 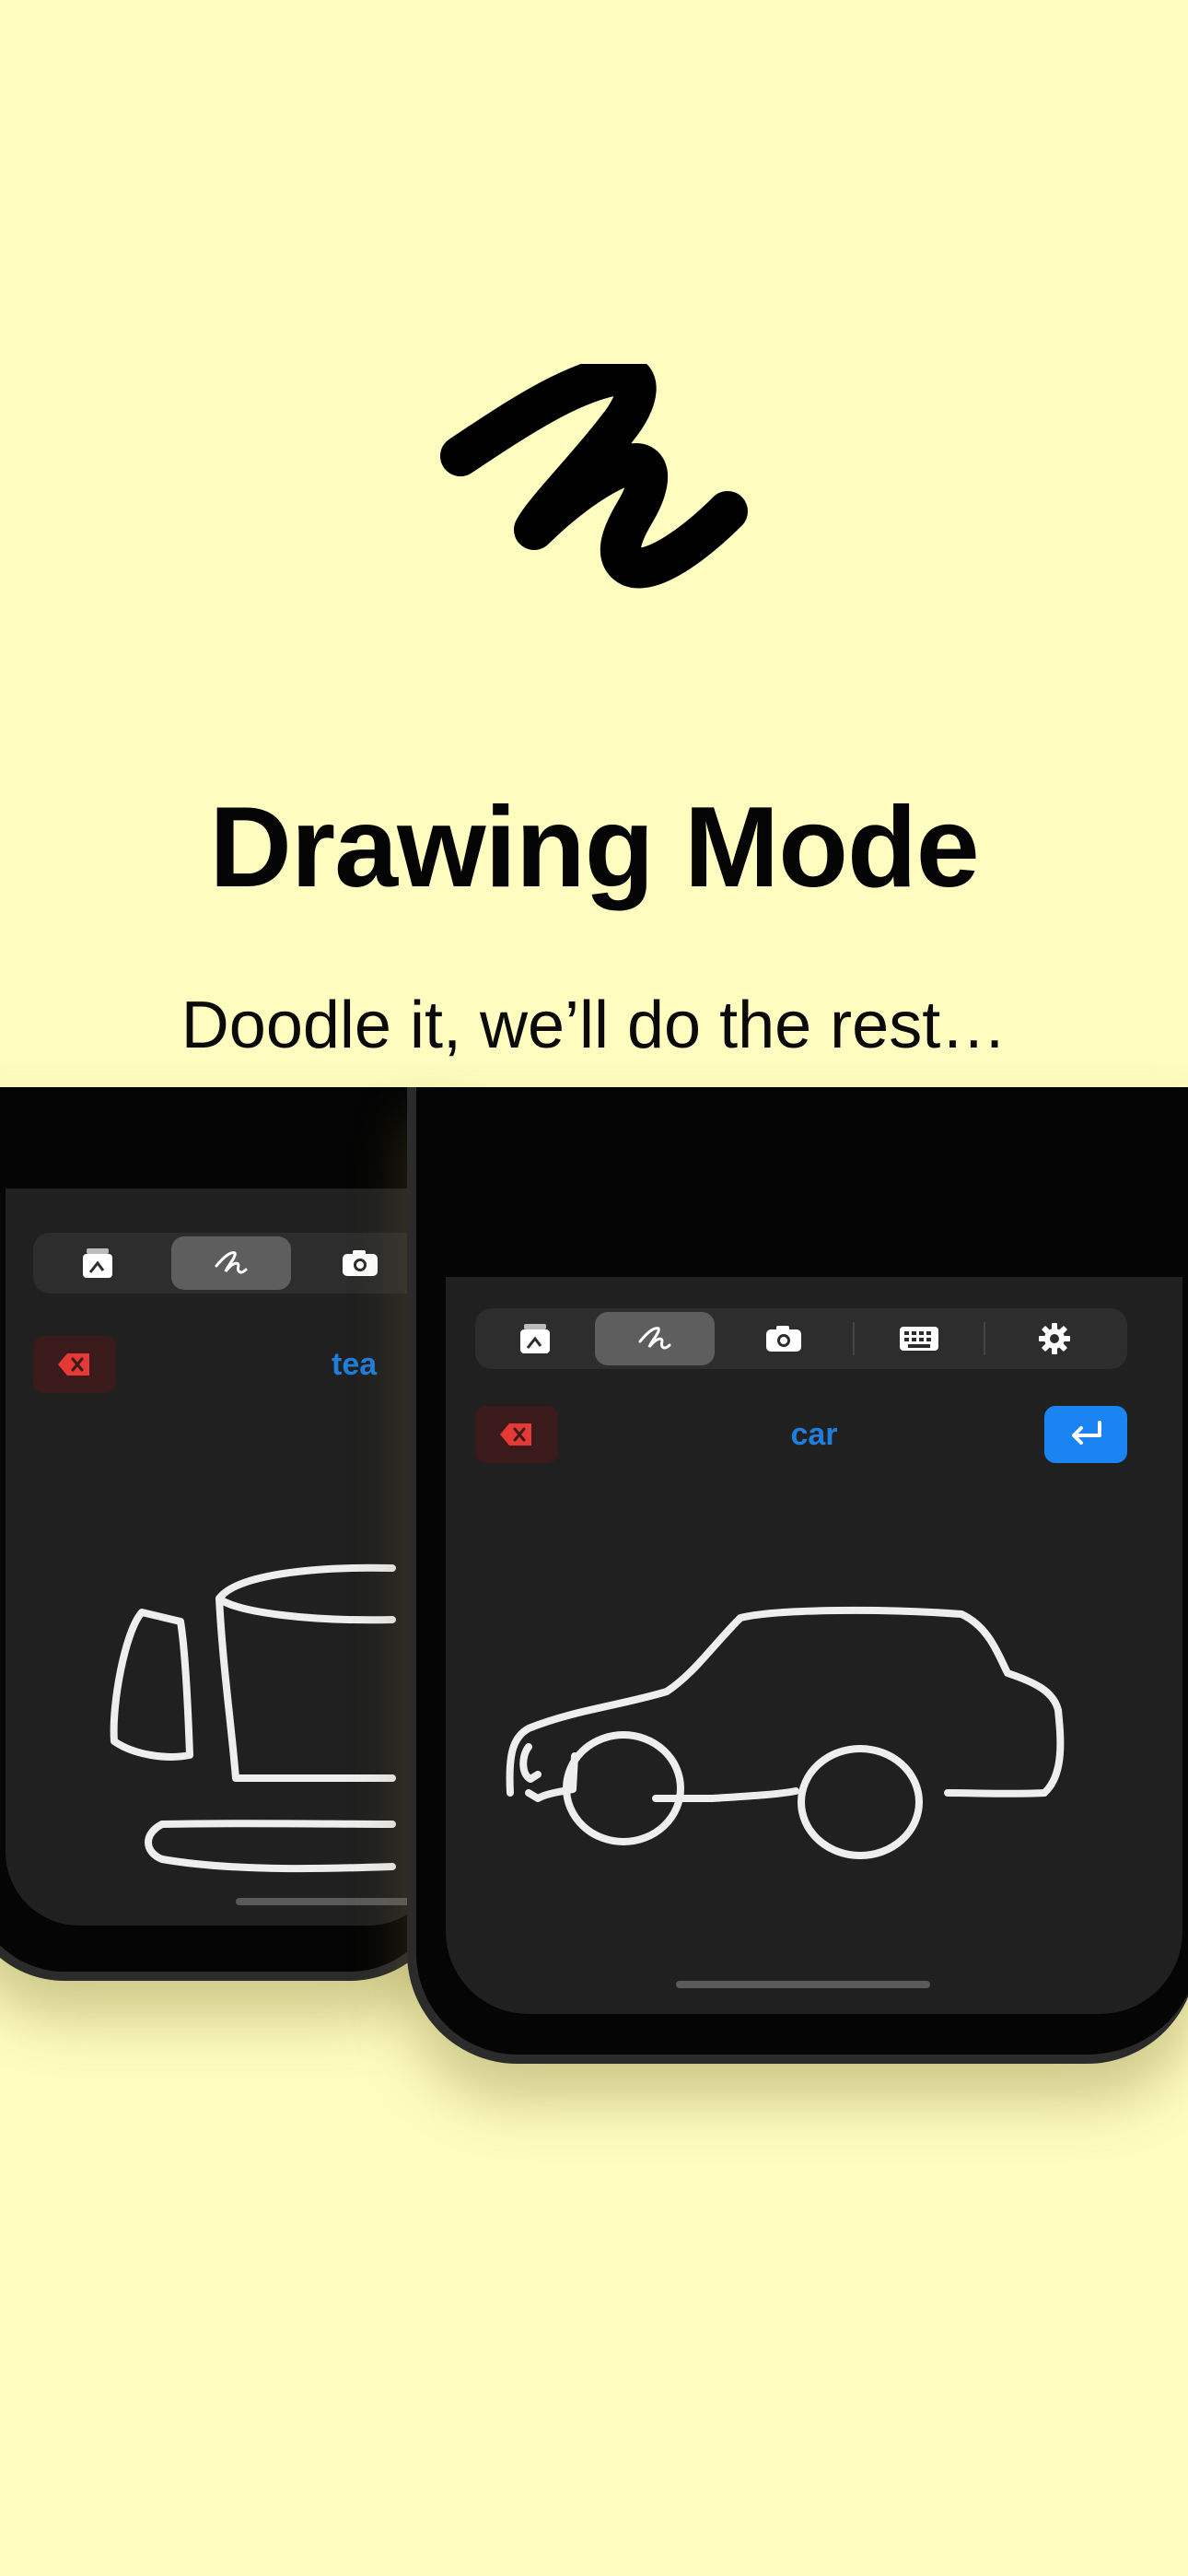 I want to click on tea-cup-drawing, so click(x=253, y=1718).